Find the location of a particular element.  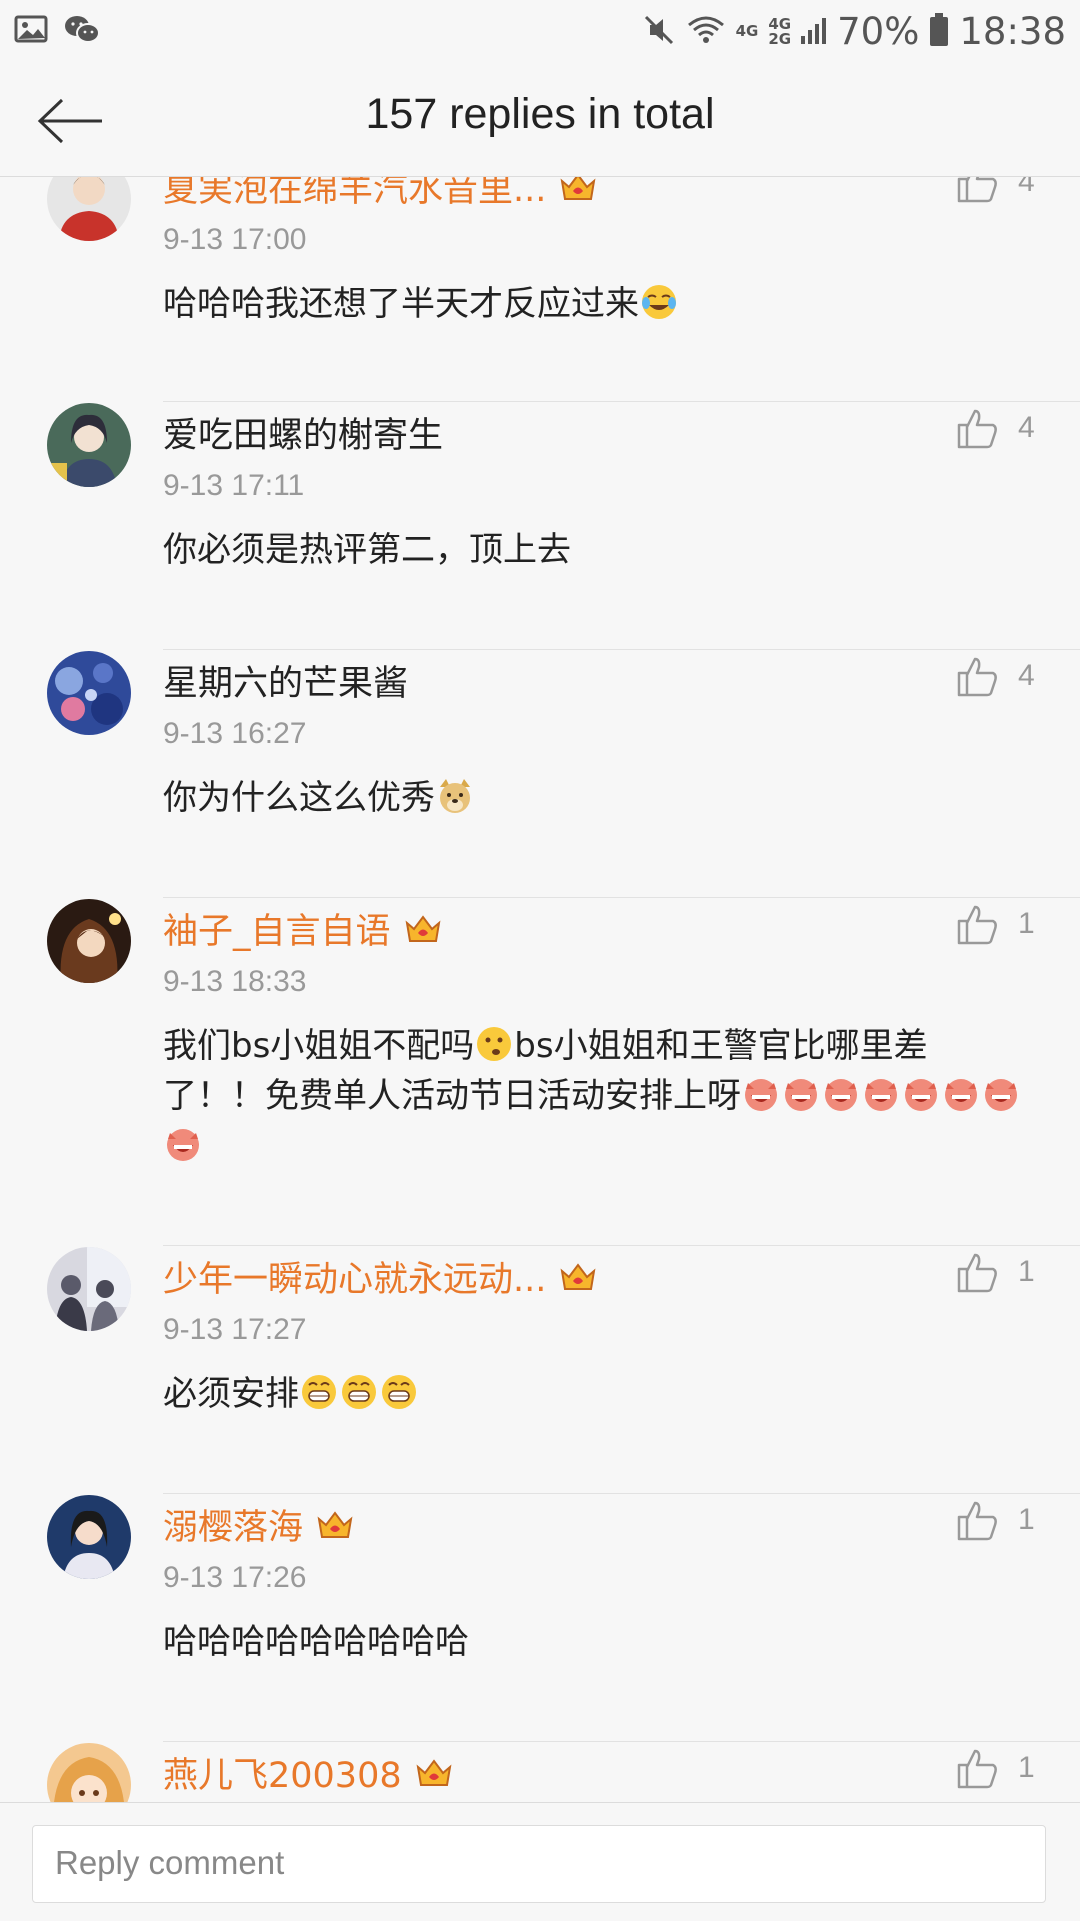

header: 157 replies in total is located at coordinates (540, 121).